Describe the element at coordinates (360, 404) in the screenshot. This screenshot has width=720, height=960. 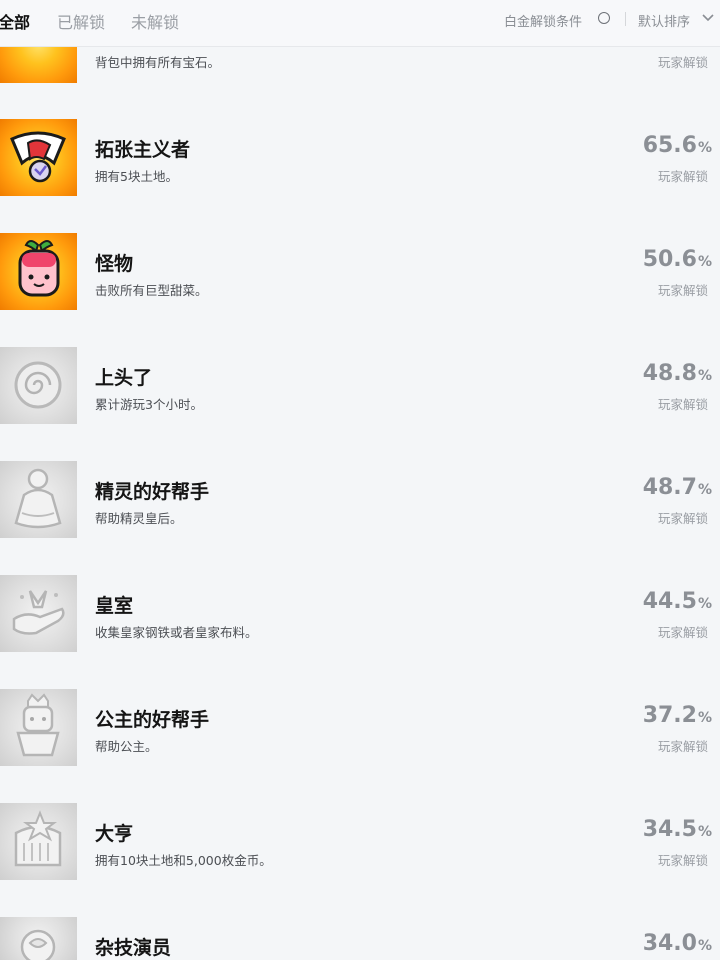
I see `achievement-row: 上头了 累计游玩3个小时。 48.8% 玩家解锁` at that location.